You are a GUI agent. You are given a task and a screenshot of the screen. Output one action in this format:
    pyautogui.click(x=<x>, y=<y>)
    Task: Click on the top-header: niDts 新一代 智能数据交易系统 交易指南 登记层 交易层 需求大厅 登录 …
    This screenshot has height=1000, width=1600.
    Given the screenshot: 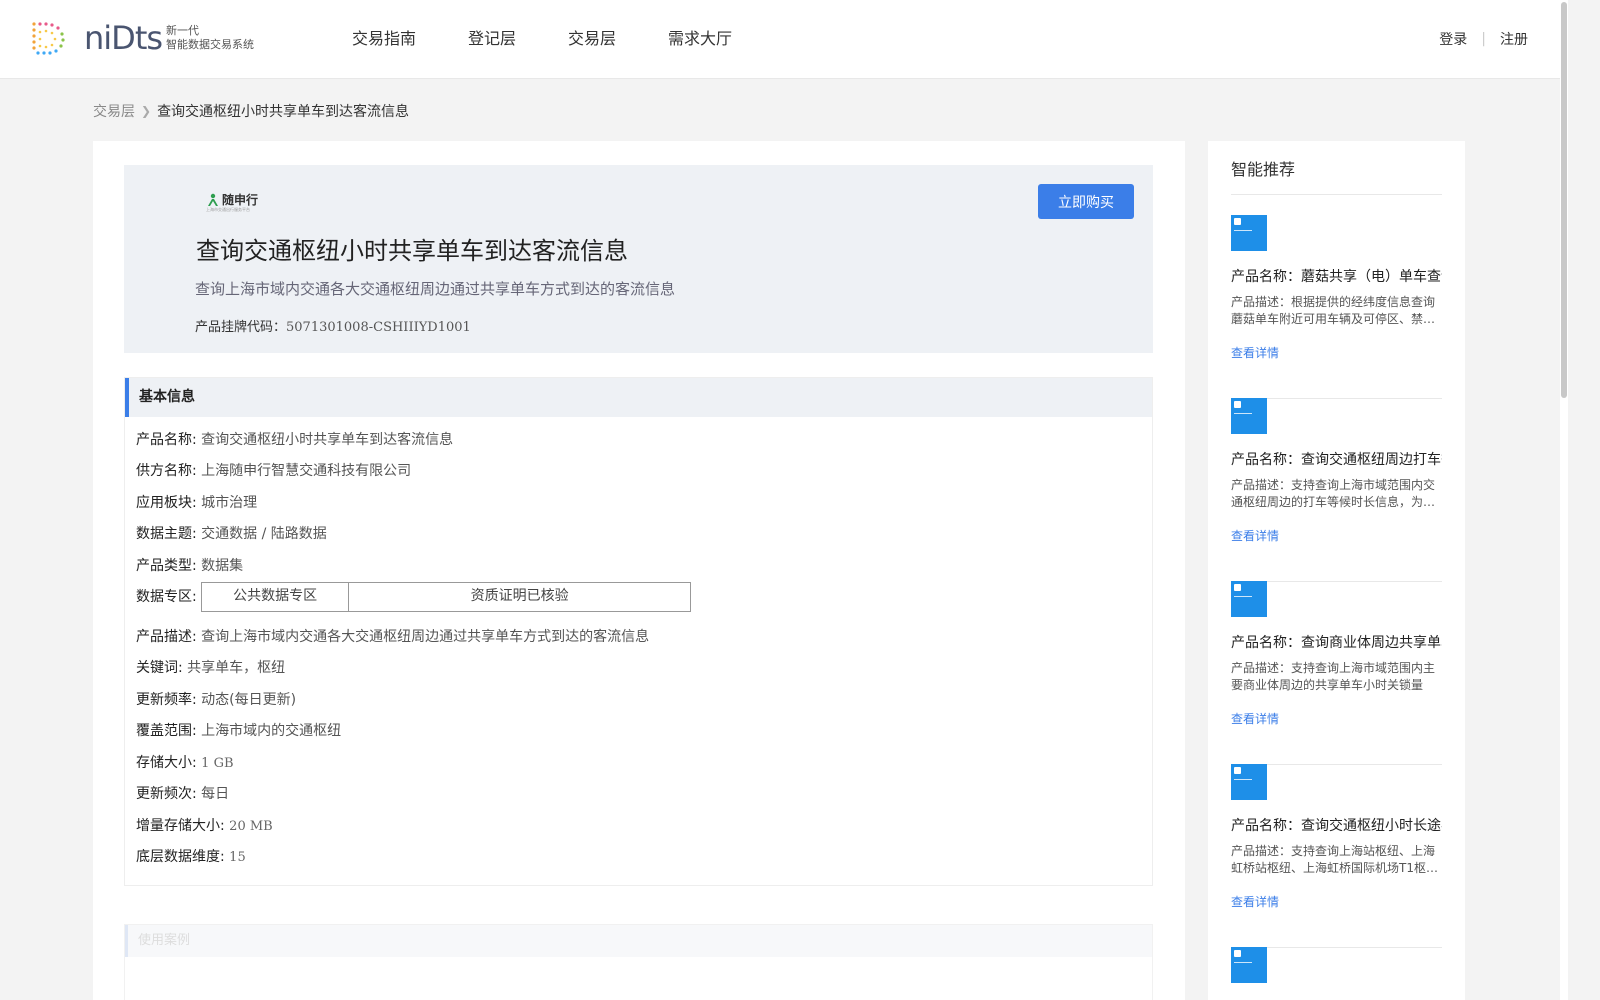 What is the action you would take?
    pyautogui.click(x=780, y=39)
    